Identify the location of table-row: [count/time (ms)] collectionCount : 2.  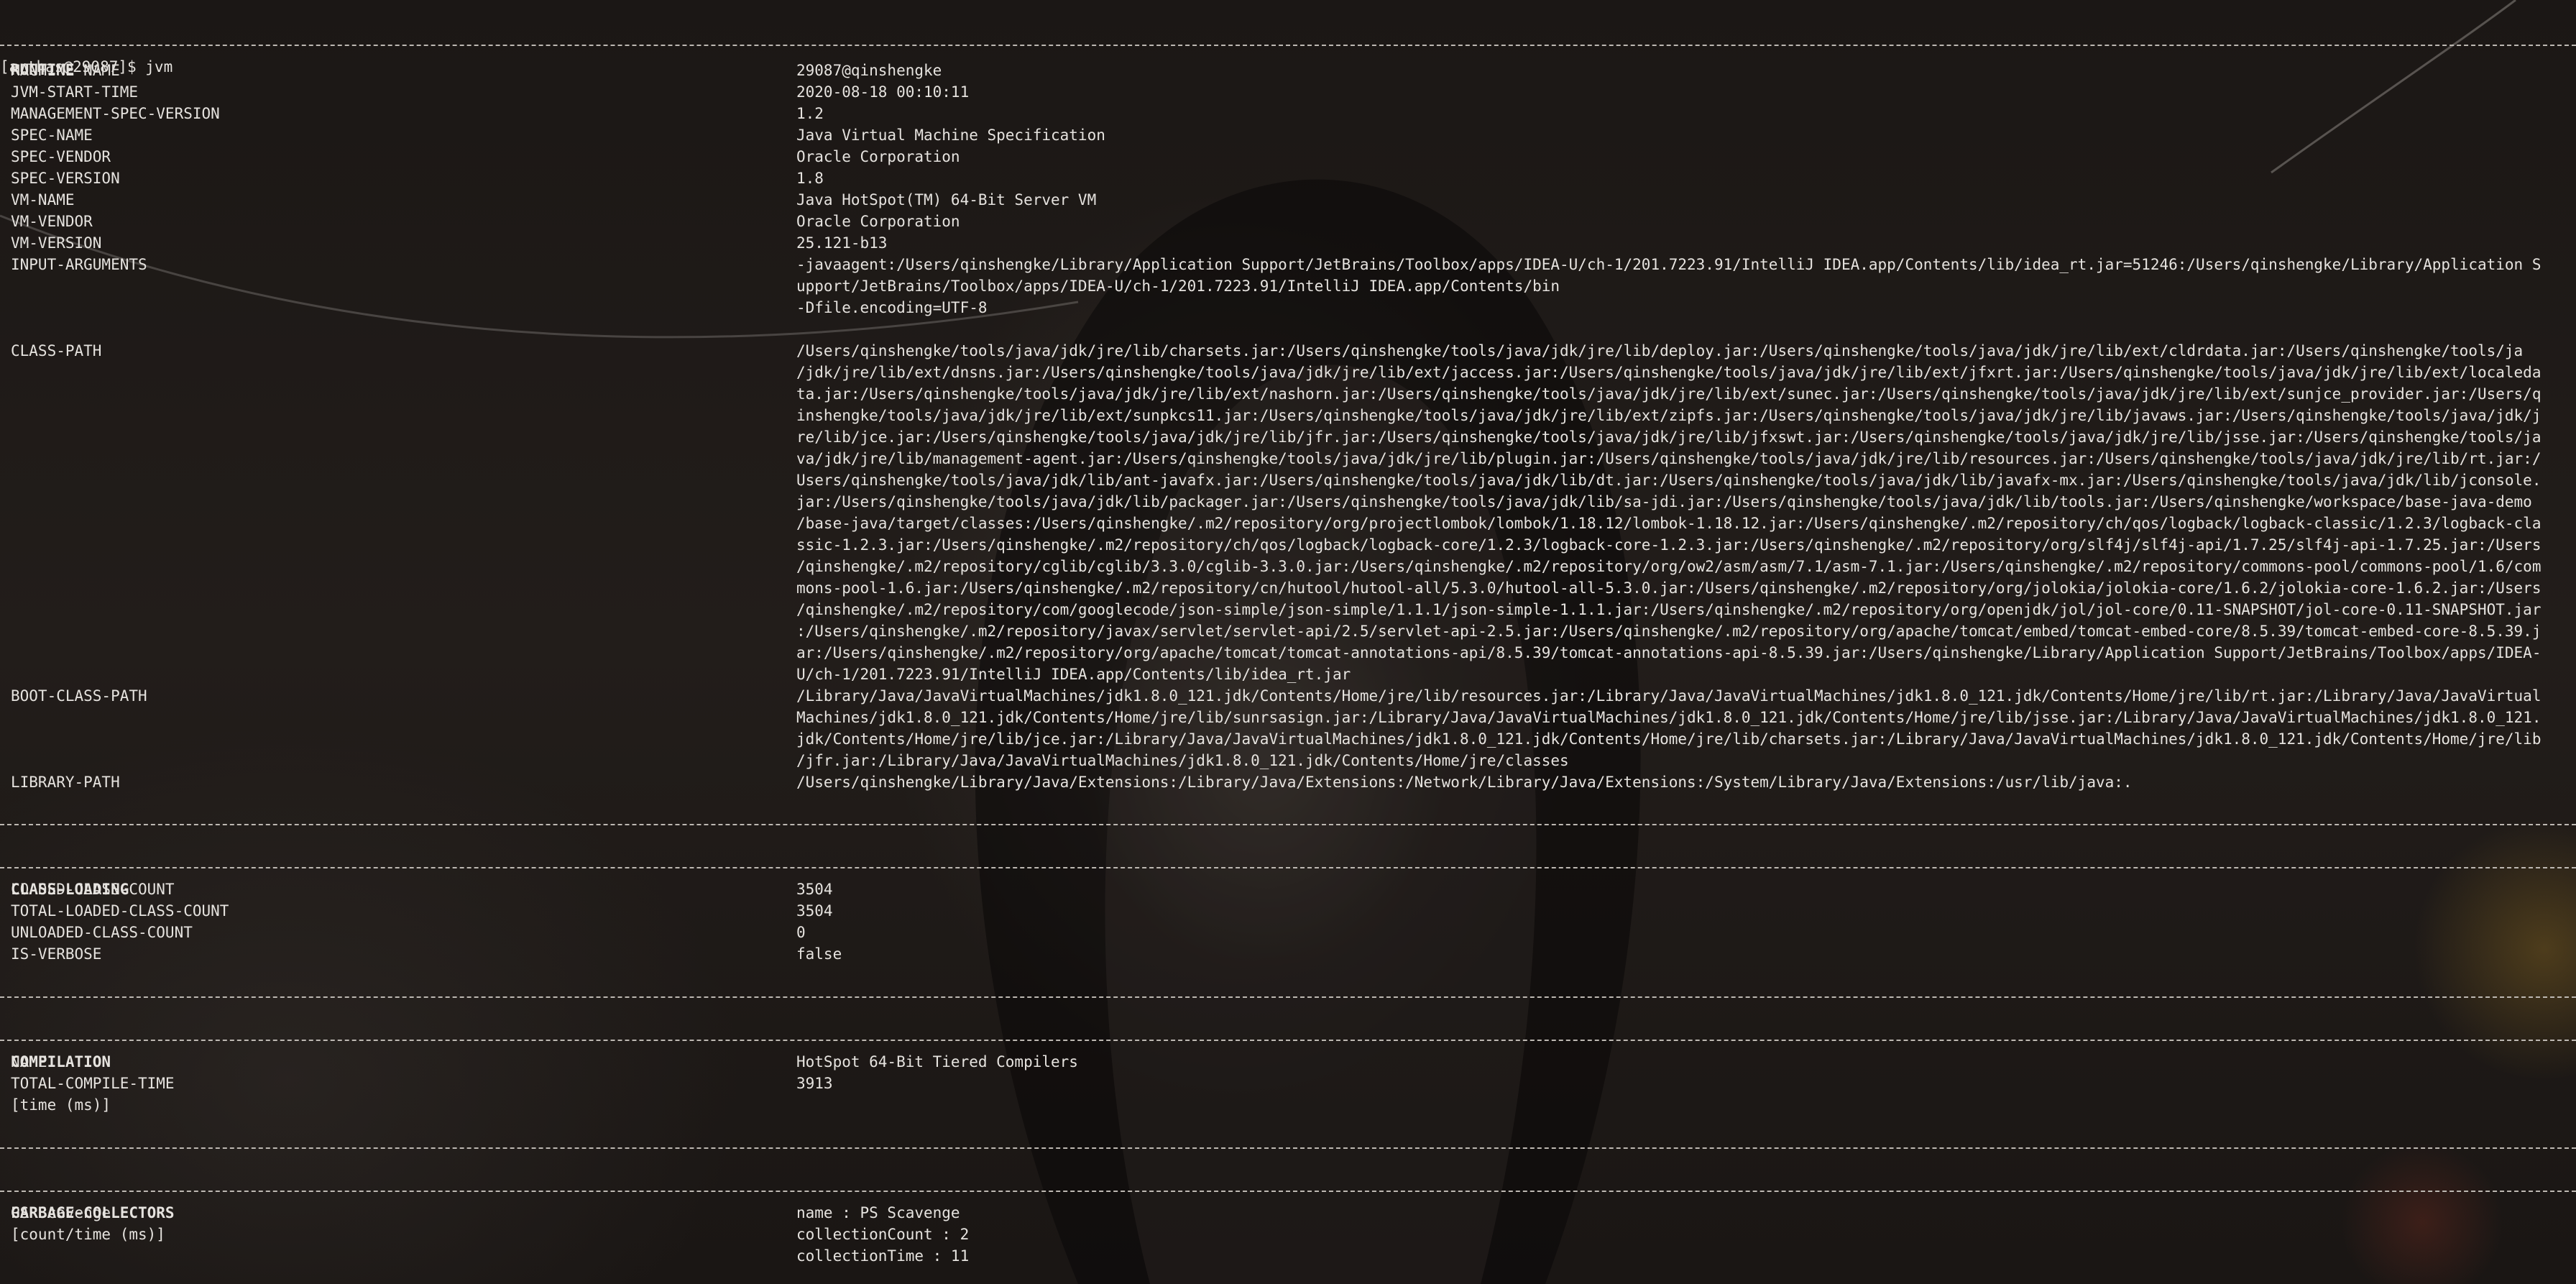
(1288, 1234).